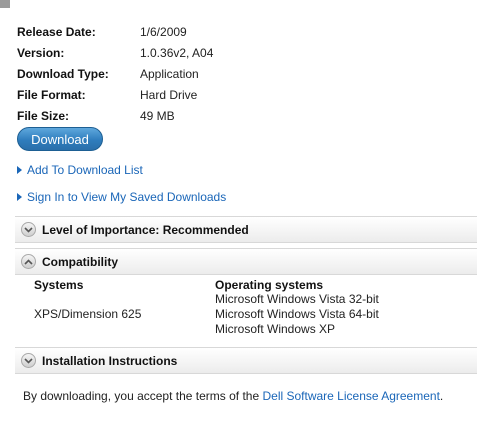  I want to click on add-to-download-list-label: Add To Download List, so click(85, 170).